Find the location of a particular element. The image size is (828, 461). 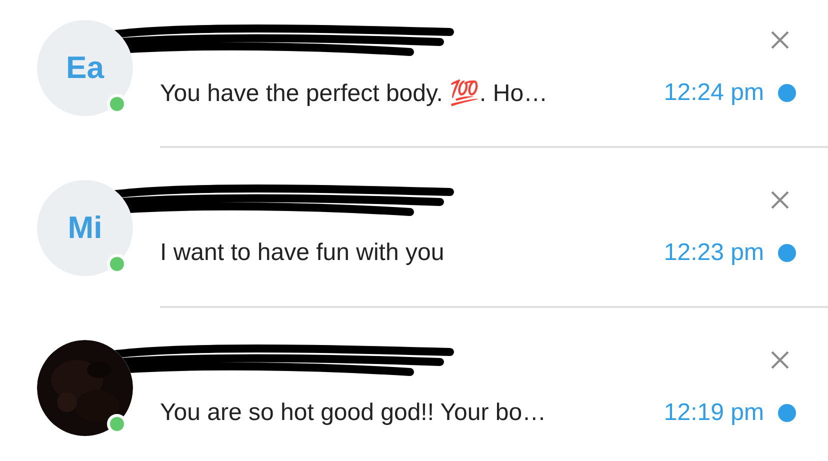

avatar-initials: Mi is located at coordinates (85, 228).